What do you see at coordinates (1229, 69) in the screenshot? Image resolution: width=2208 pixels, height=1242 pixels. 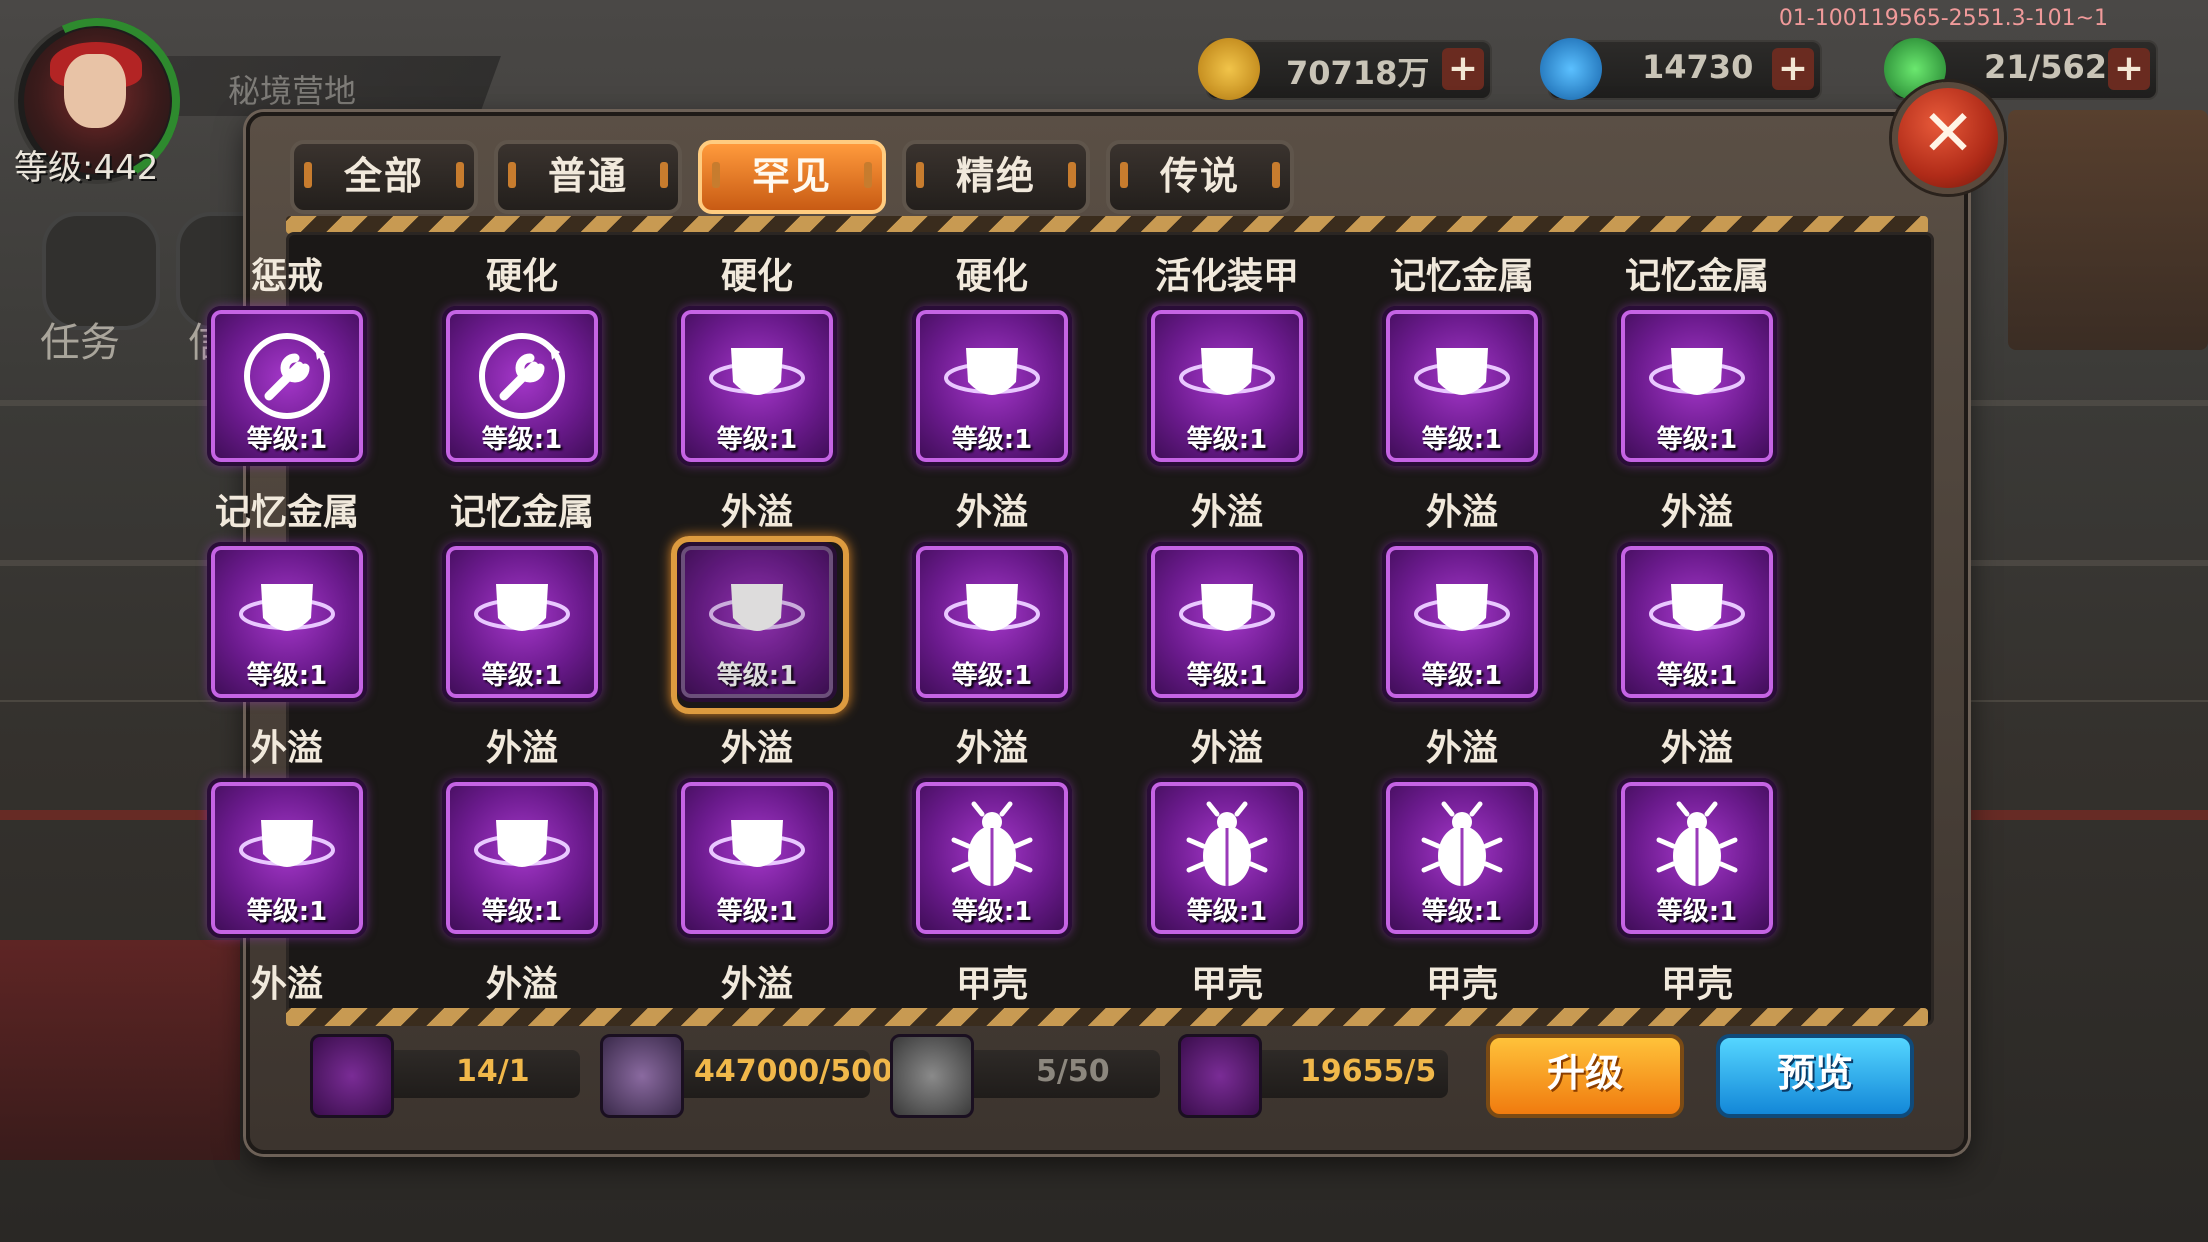 I see `gold-coin-icon` at bounding box center [1229, 69].